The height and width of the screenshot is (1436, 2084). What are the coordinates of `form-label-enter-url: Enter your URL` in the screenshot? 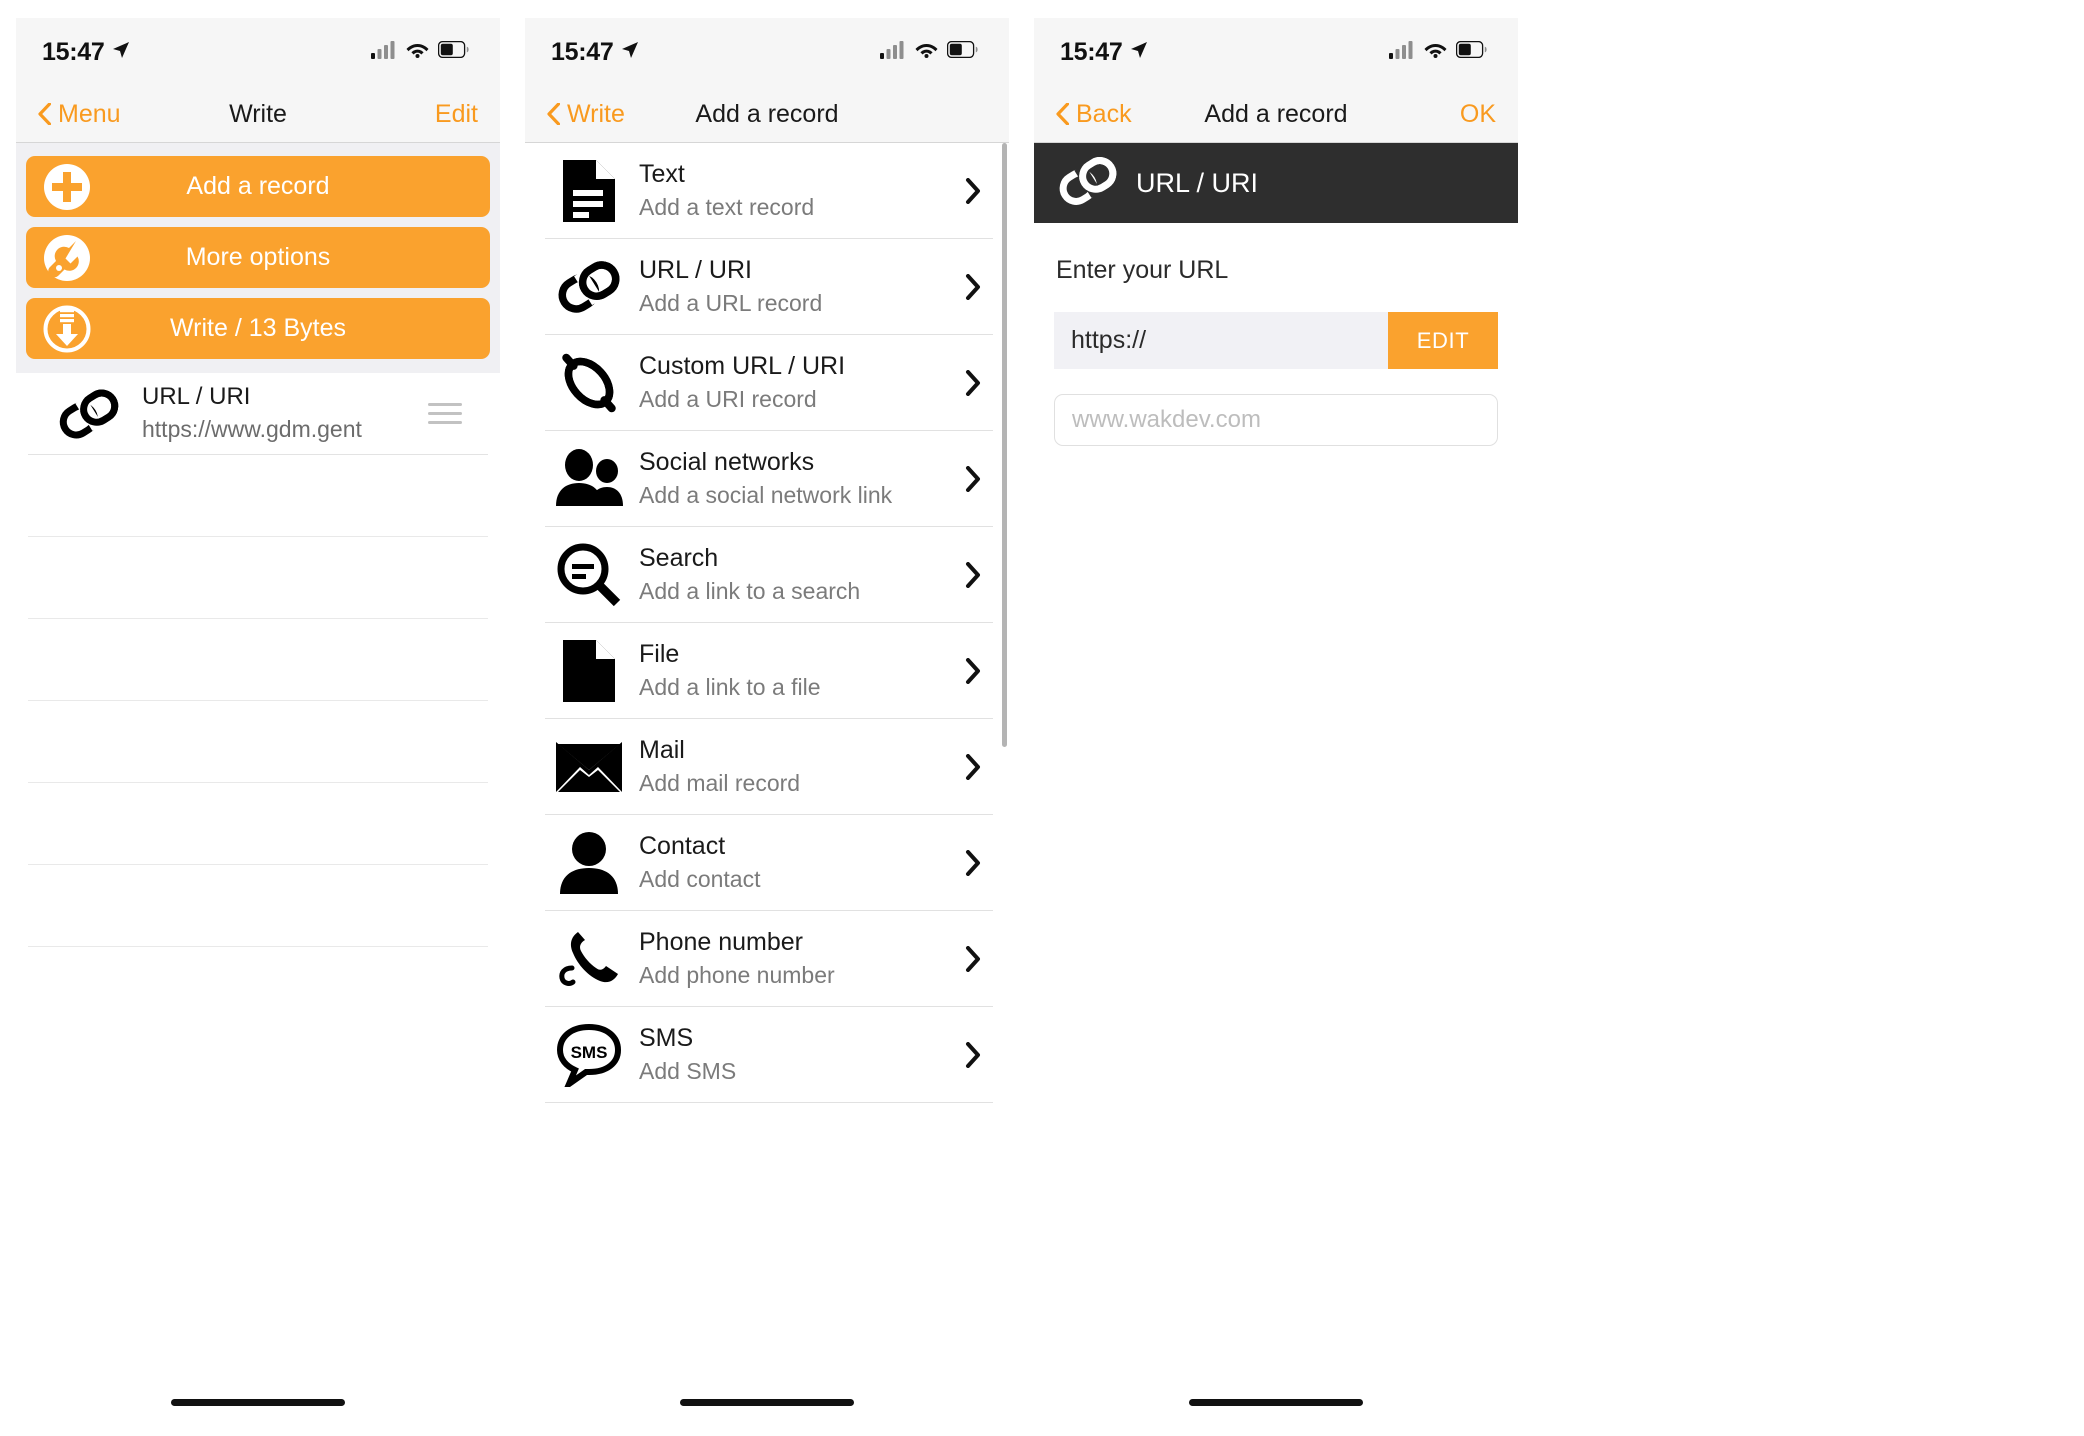 It's located at (1142, 270).